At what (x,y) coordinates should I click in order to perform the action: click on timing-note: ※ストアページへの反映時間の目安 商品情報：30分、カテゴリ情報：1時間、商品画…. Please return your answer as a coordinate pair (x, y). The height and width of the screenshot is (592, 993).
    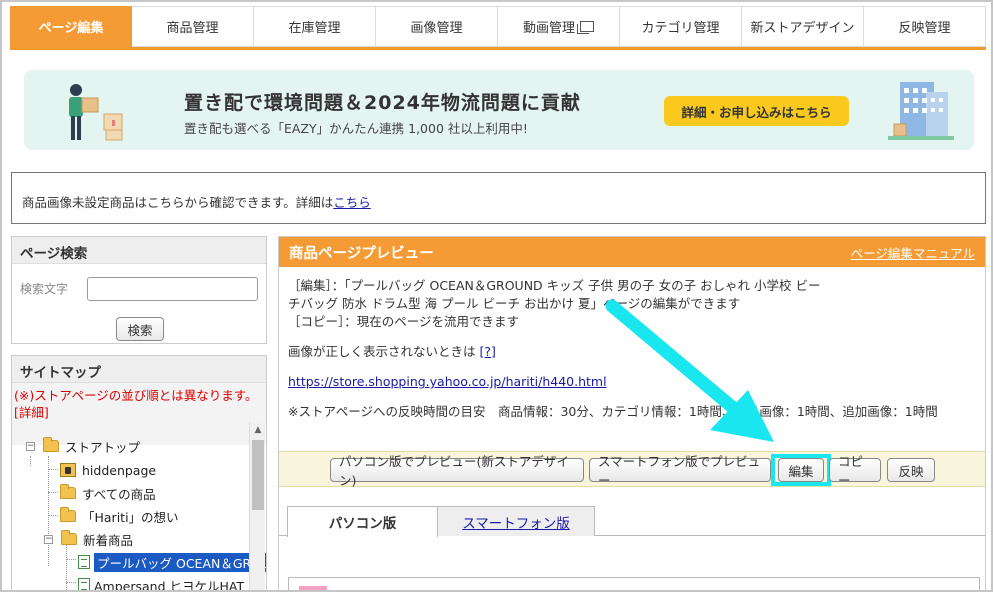
    Looking at the image, I should click on (613, 411).